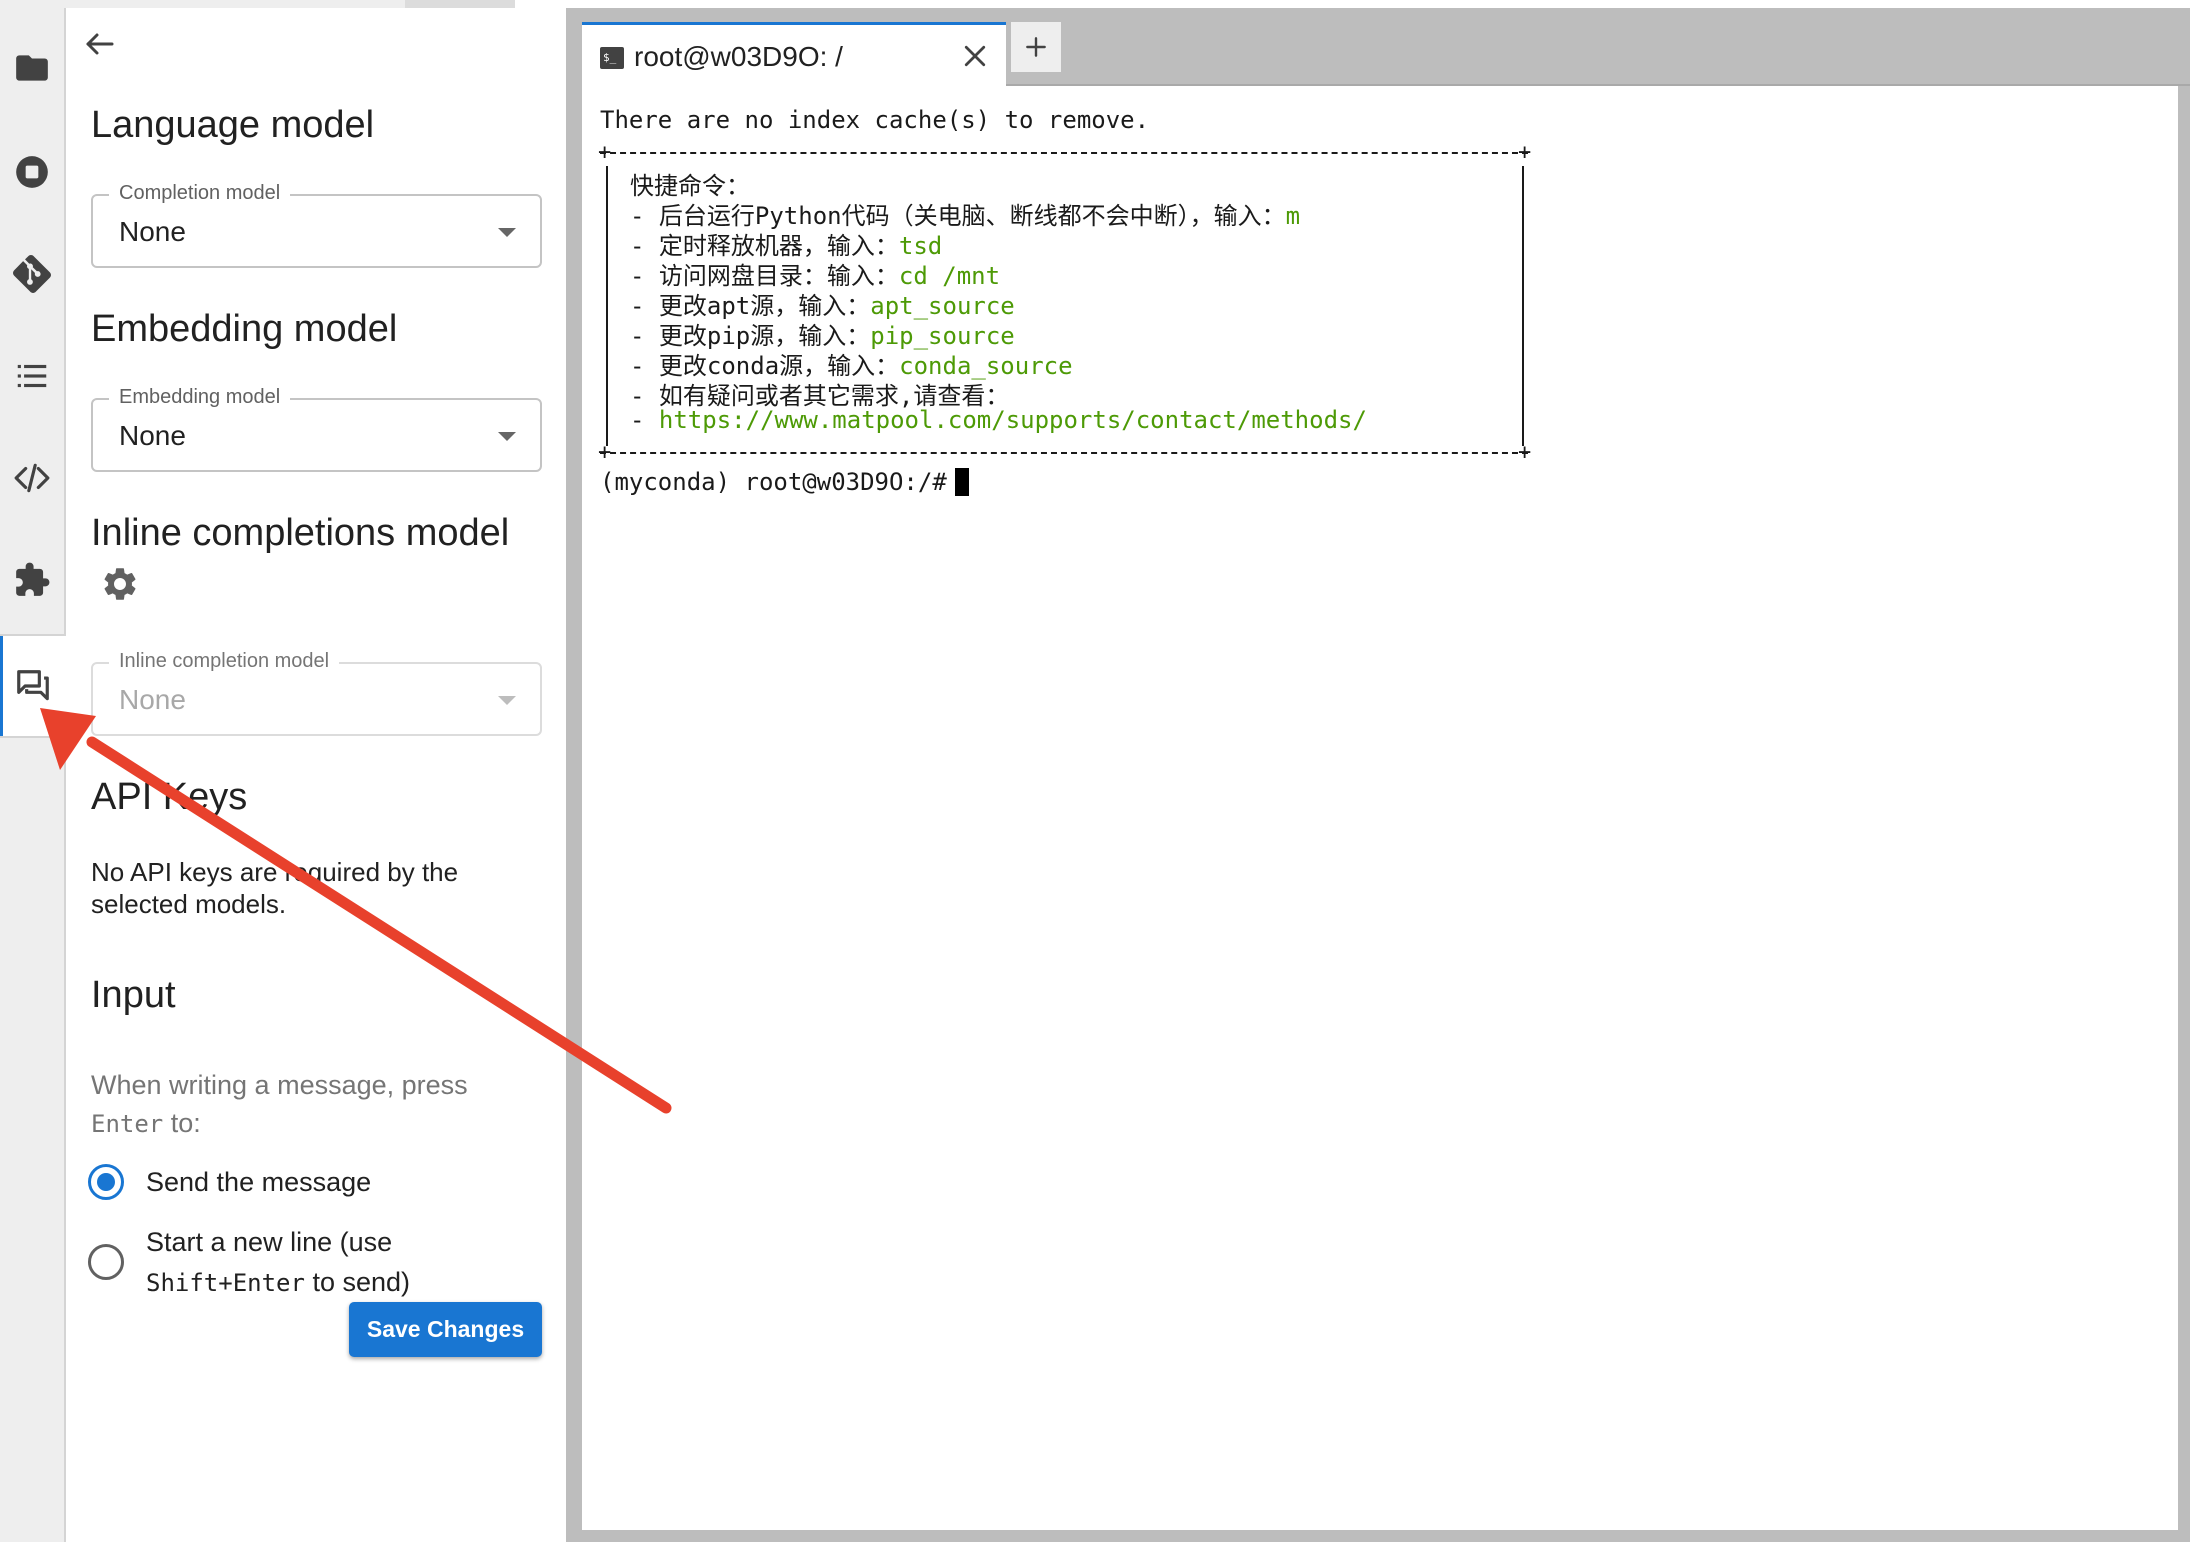 The height and width of the screenshot is (1542, 2190). What do you see at coordinates (133, 995) in the screenshot?
I see `input-heading: Input` at bounding box center [133, 995].